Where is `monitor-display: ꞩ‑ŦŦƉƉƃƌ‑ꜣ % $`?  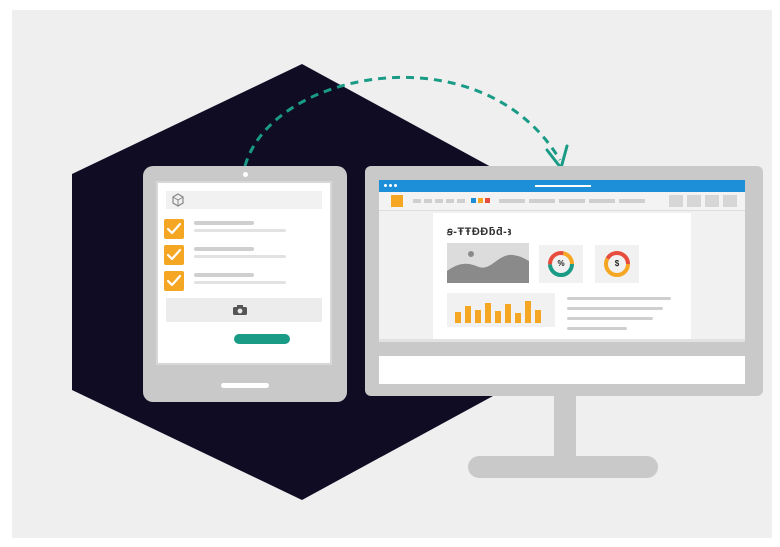
monitor-display: ꞩ‑ŦŦƉƉƃƌ‑ꜣ % $ is located at coordinates (562, 261).